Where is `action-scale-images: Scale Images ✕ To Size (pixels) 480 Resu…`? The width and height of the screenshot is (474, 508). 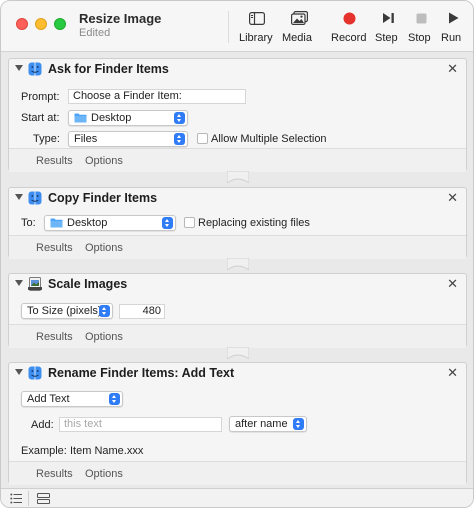 action-scale-images: Scale Images ✕ To Size (pixels) 480 Resu… is located at coordinates (237, 310).